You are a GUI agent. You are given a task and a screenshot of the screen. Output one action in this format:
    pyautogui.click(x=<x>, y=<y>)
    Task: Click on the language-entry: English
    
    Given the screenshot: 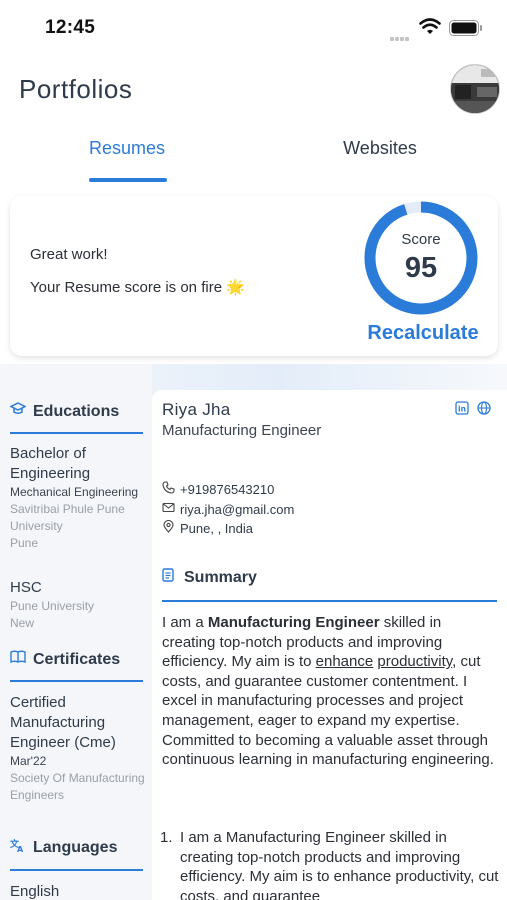 What is the action you would take?
    pyautogui.click(x=35, y=891)
    